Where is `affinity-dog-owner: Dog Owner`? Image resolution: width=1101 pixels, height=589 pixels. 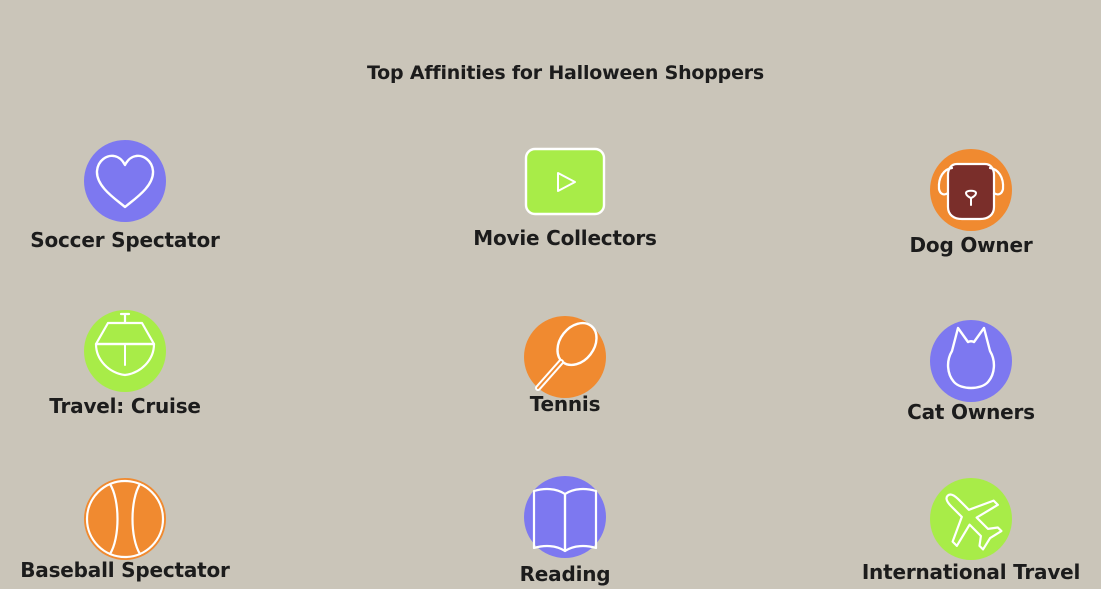
affinity-dog-owner: Dog Owner is located at coordinates (971, 203).